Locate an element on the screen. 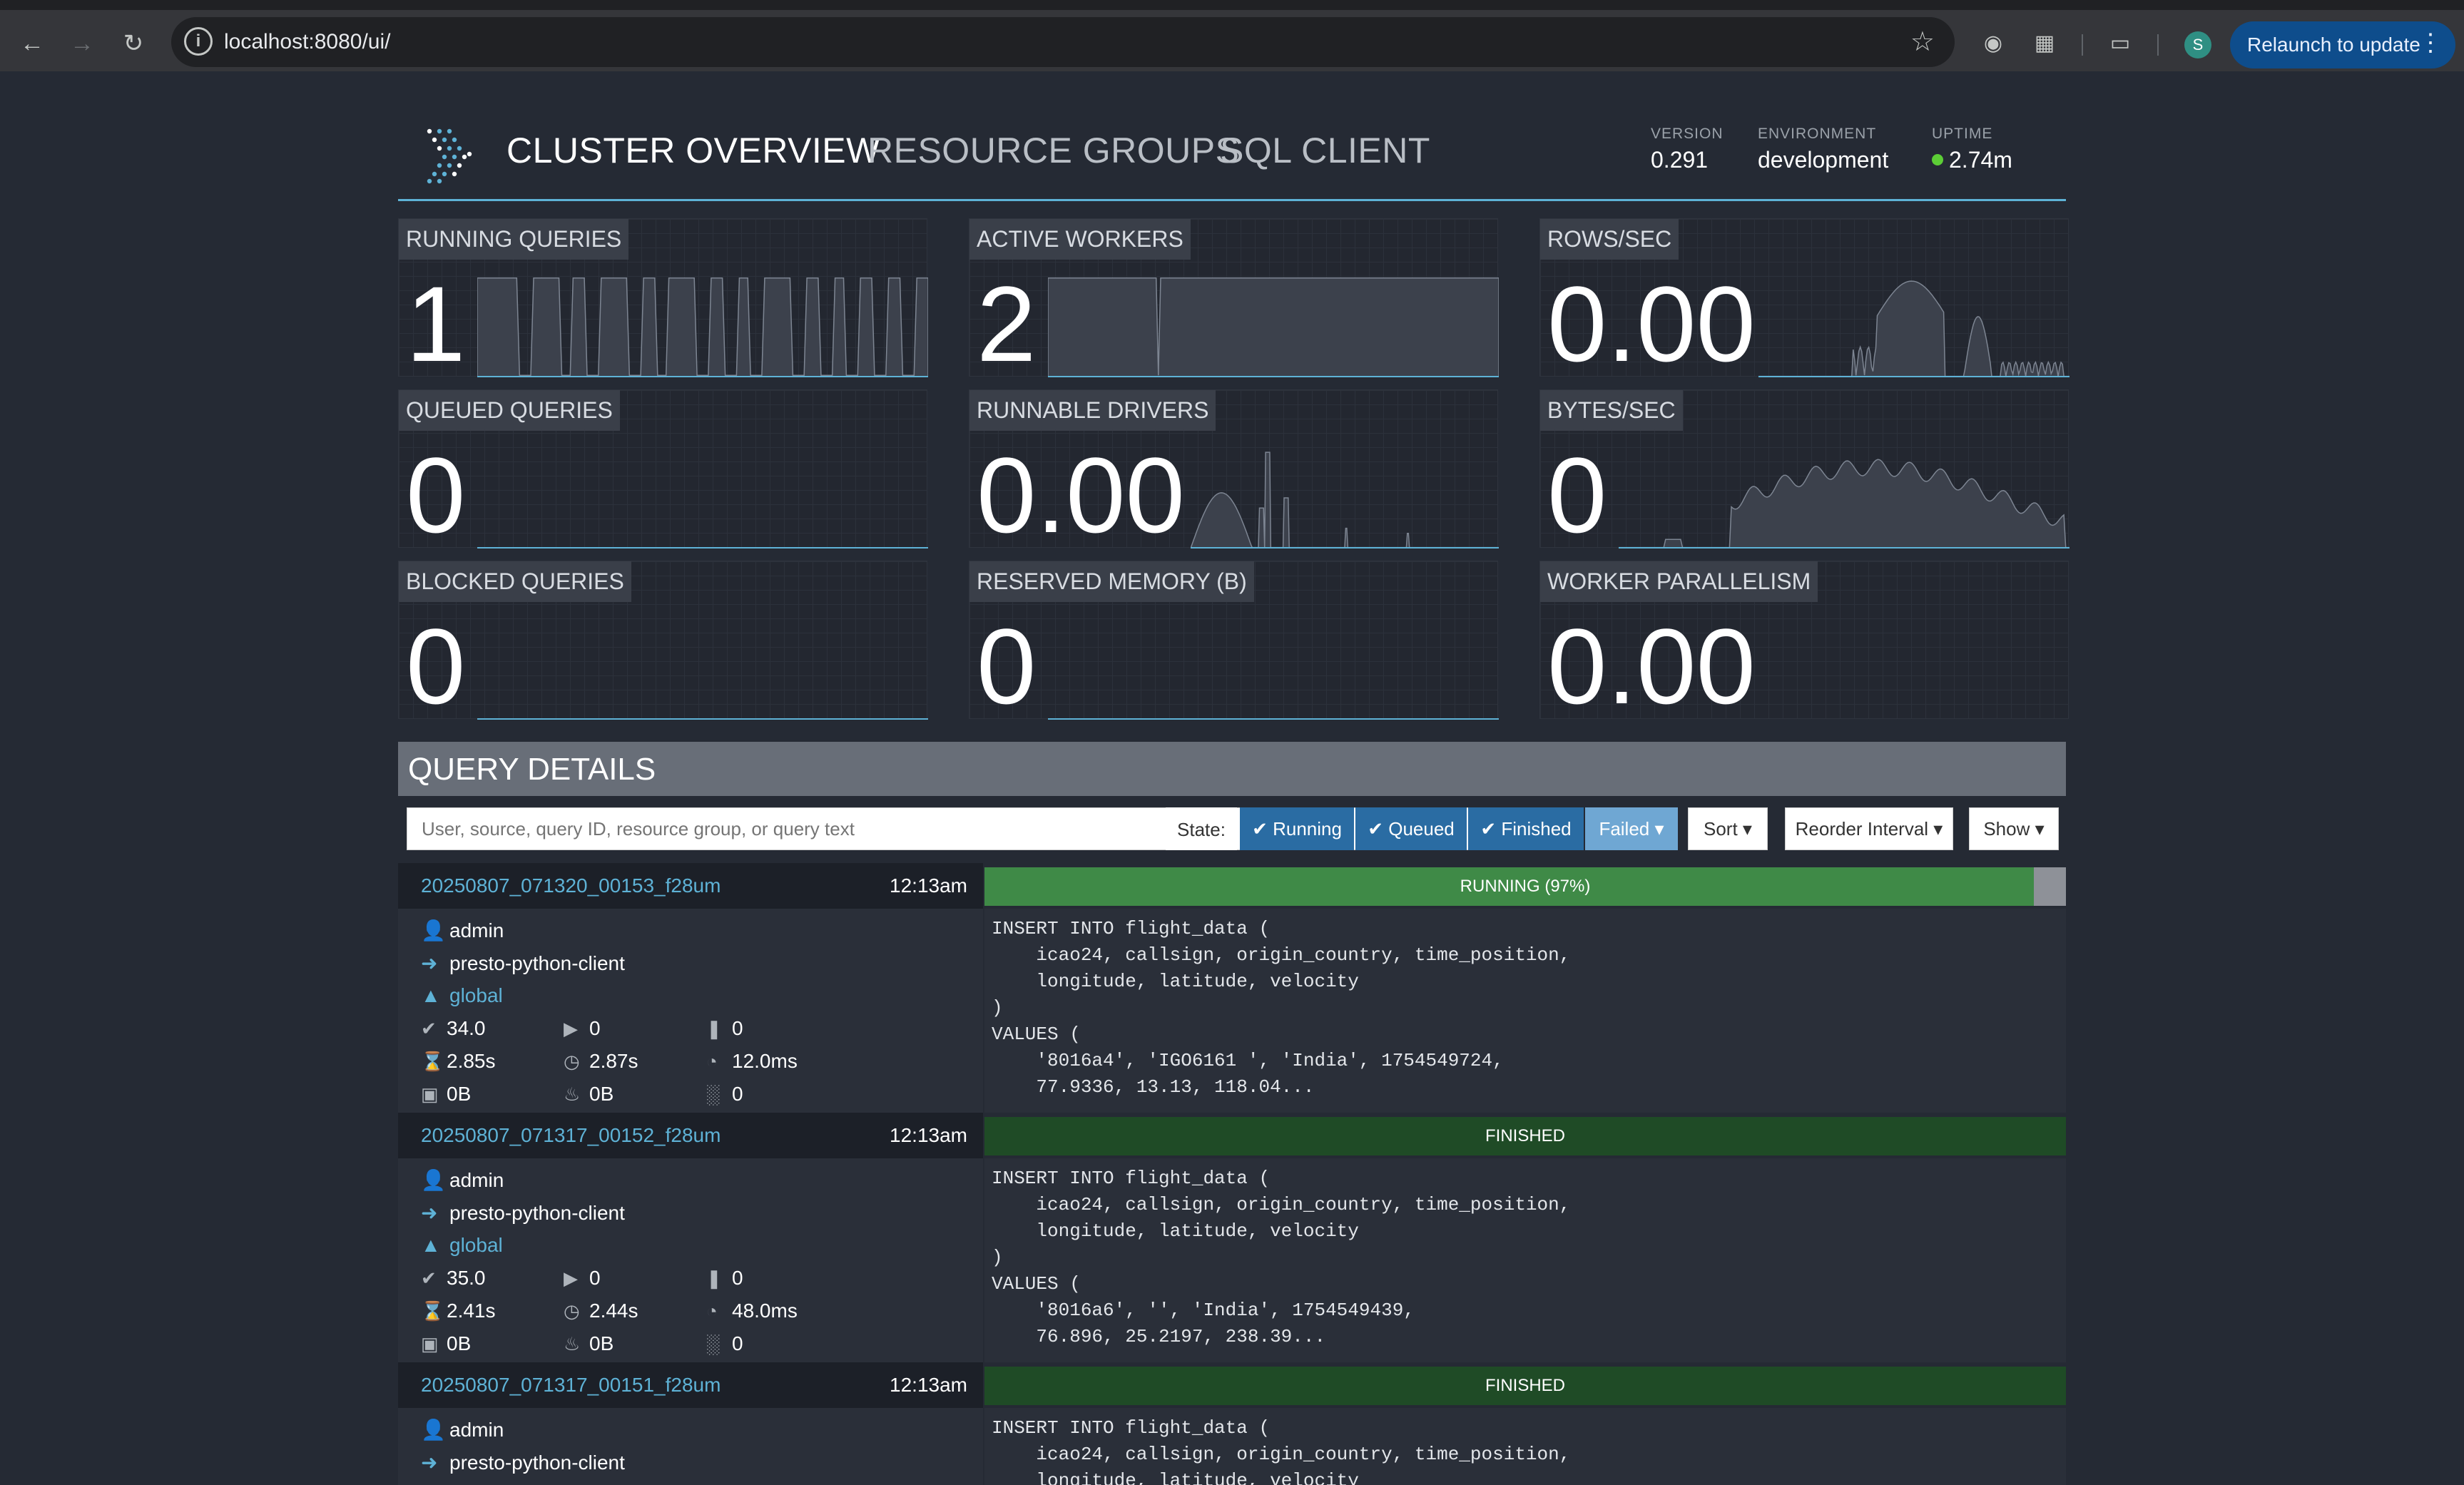 Image resolution: width=2464 pixels, height=1485 pixels. running-splits: 0 is located at coordinates (595, 1028).